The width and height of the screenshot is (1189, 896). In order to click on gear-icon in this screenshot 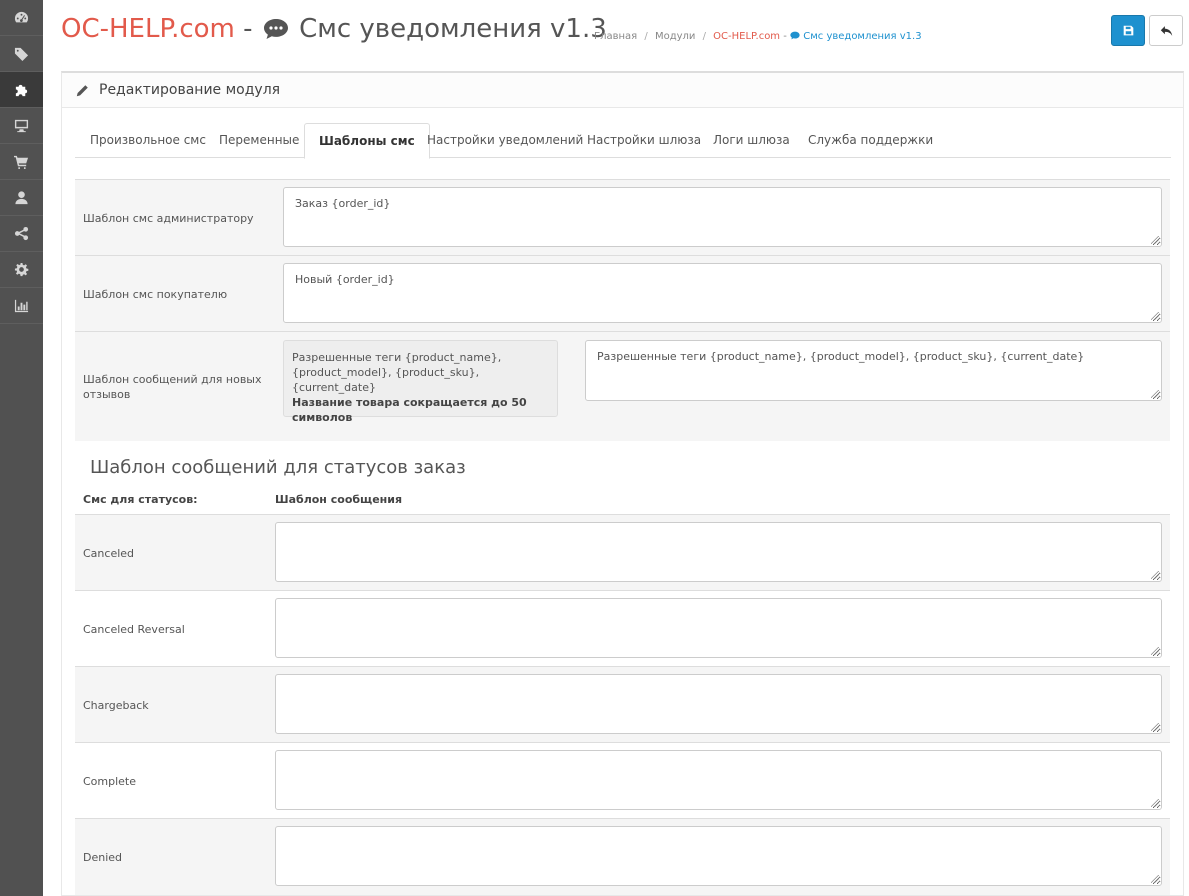, I will do `click(21, 269)`.